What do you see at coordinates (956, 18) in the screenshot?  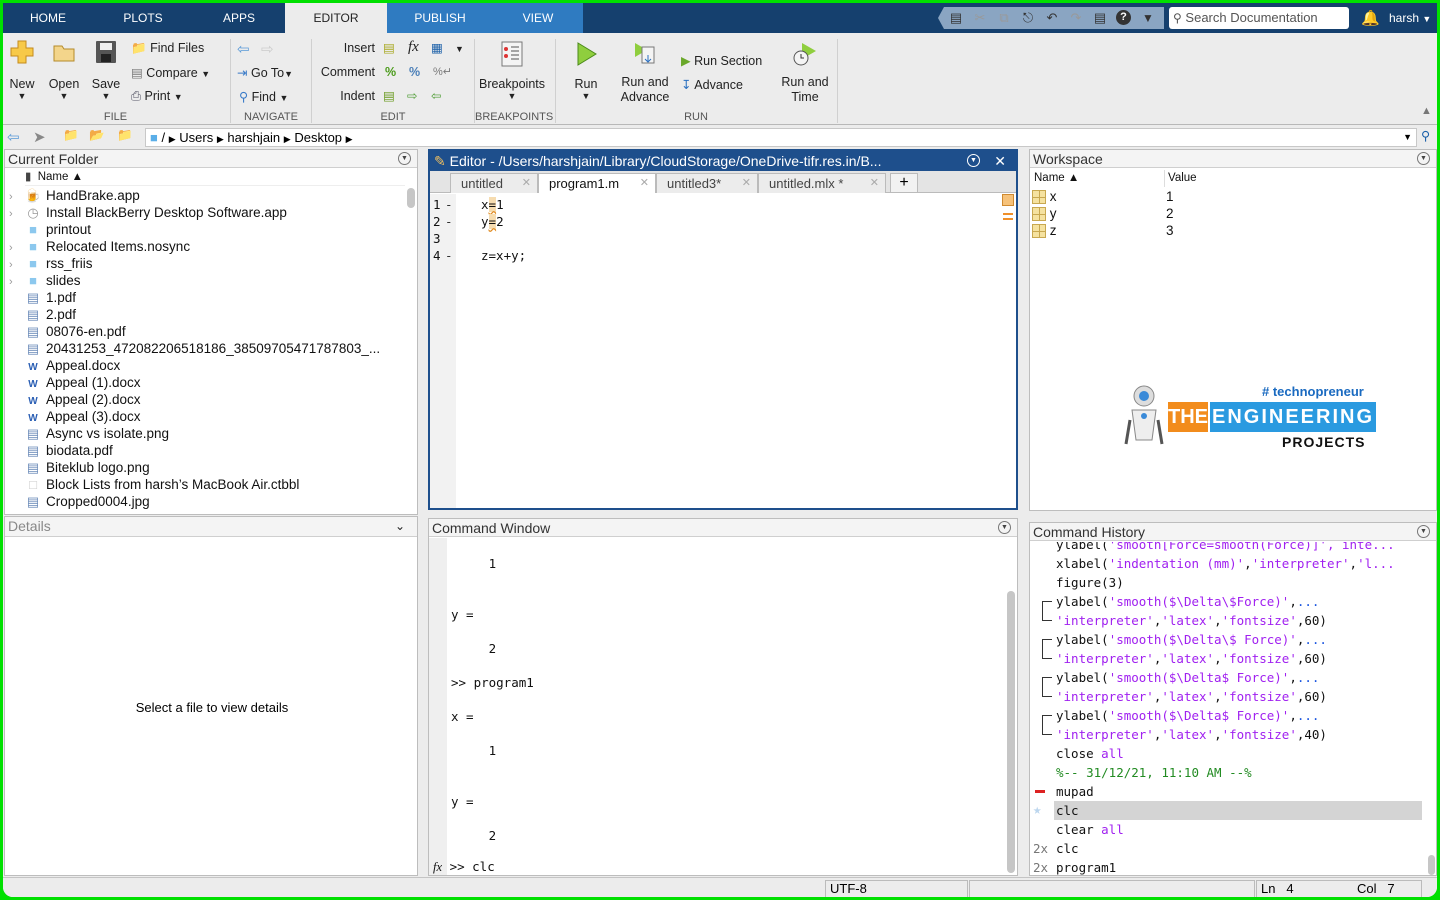 I see `save-icon: ▤` at bounding box center [956, 18].